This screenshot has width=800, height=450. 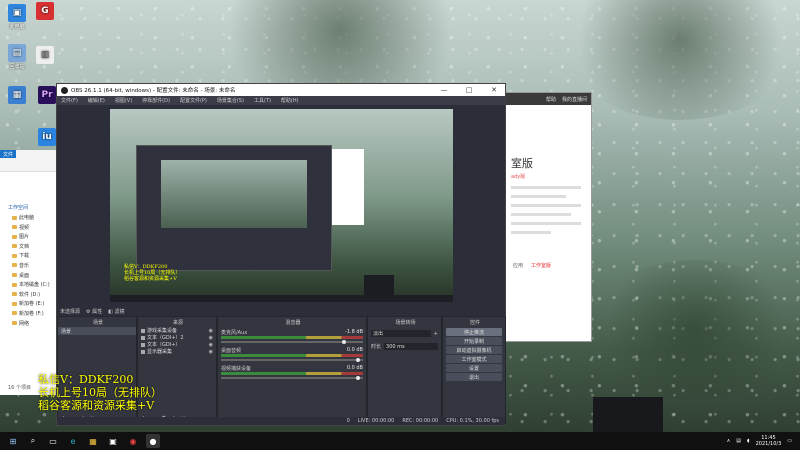 What do you see at coordinates (541, 265) in the screenshot?
I see `studio-version-button: 工作室版` at bounding box center [541, 265].